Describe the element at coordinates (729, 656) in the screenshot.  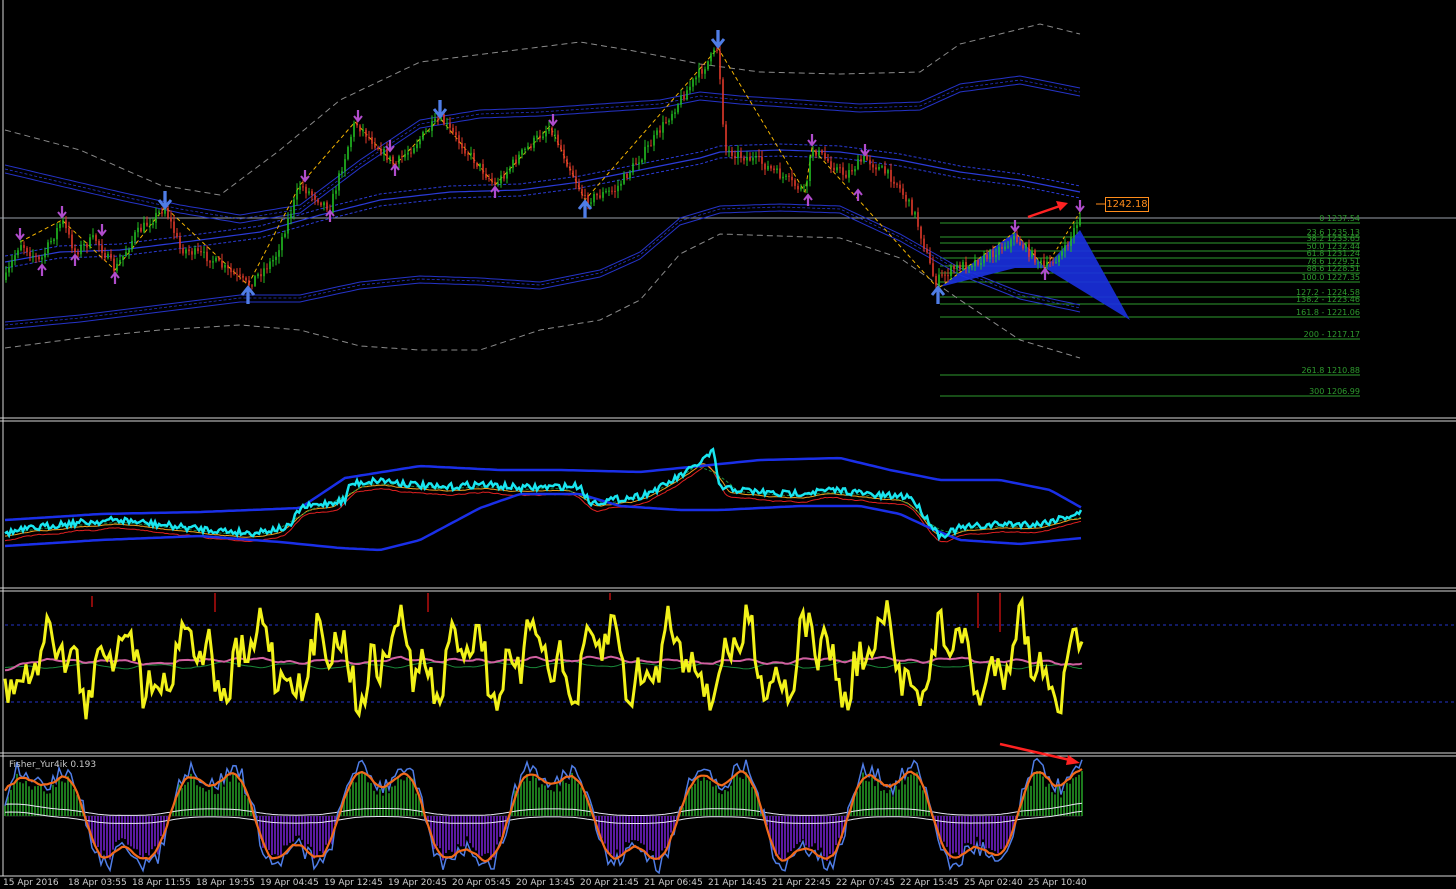
I see `oscillator-panel` at that location.